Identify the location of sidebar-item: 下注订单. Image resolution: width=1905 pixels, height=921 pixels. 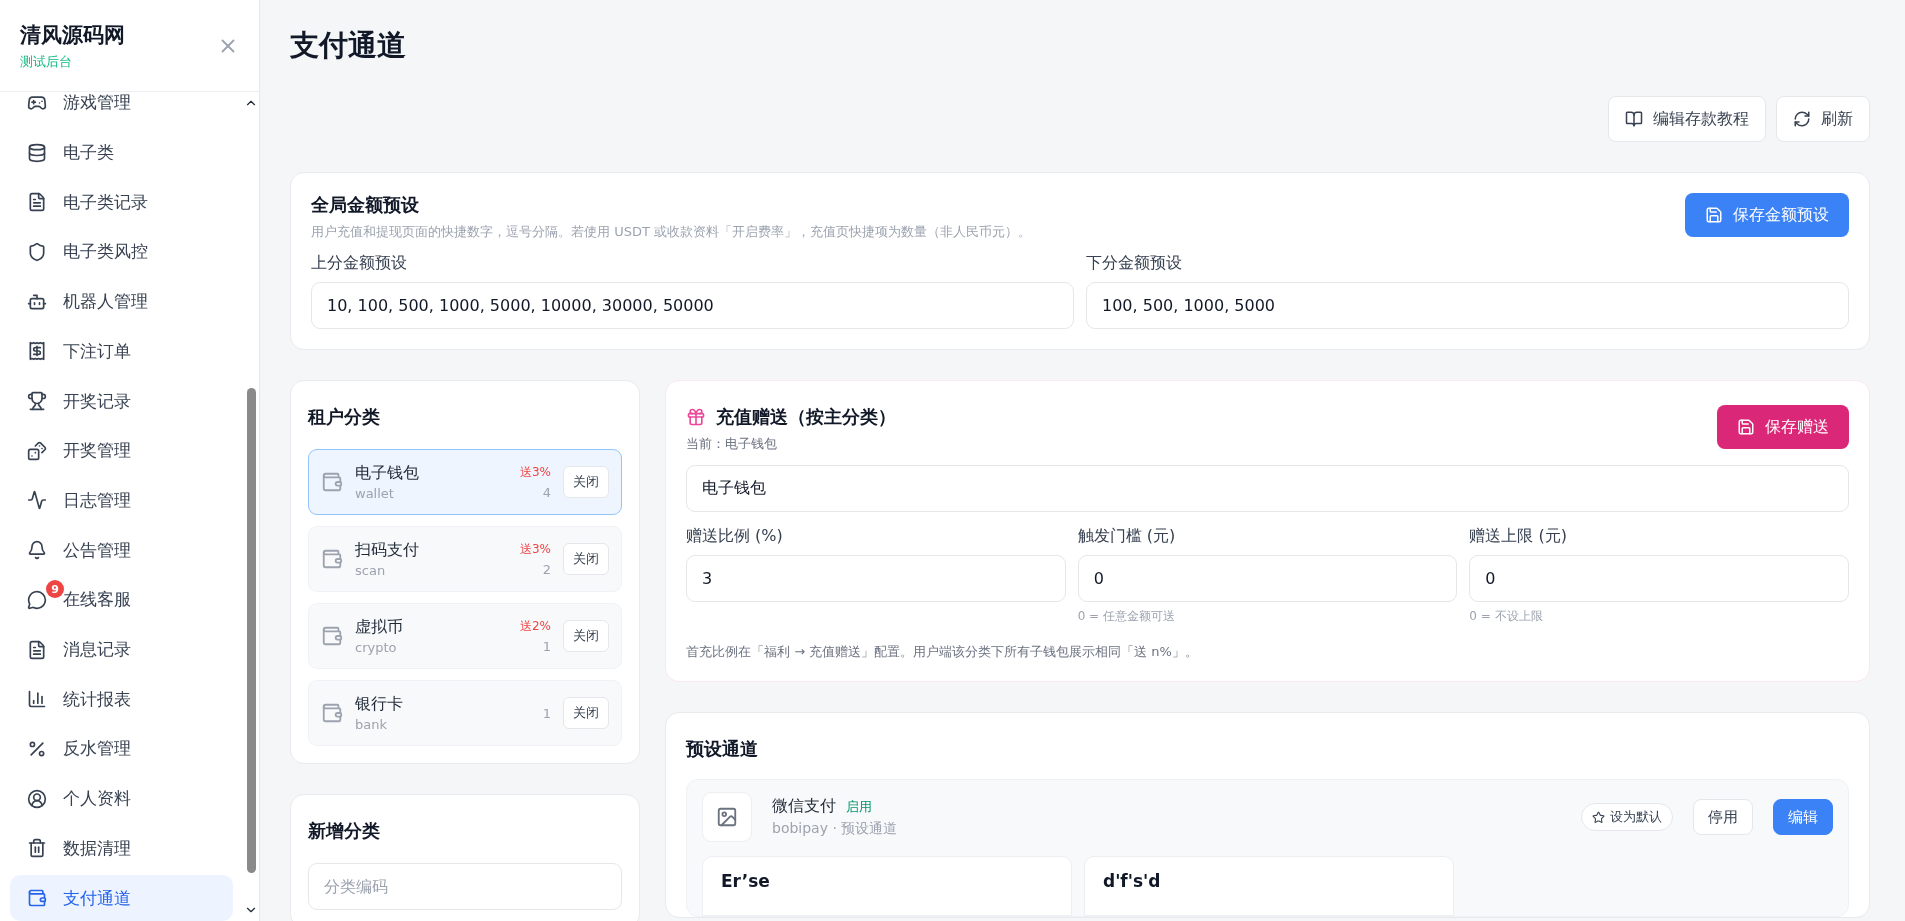
(121, 351).